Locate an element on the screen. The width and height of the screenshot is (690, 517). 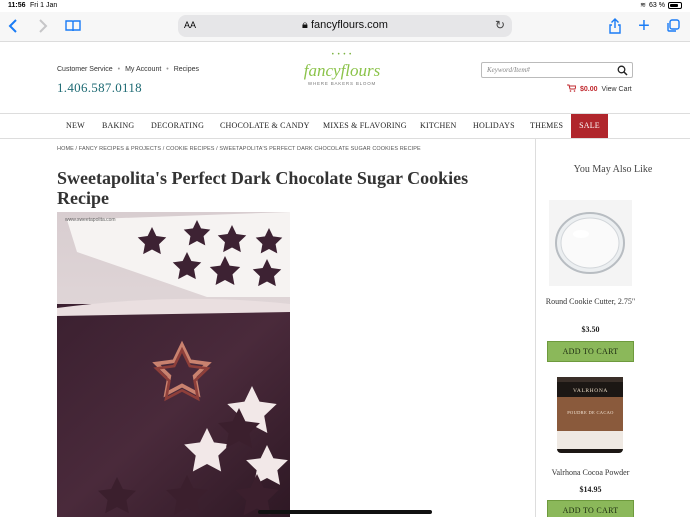
nav-chocolate-candy: CHOCOLATE & CANDY is located at coordinates (265, 126).